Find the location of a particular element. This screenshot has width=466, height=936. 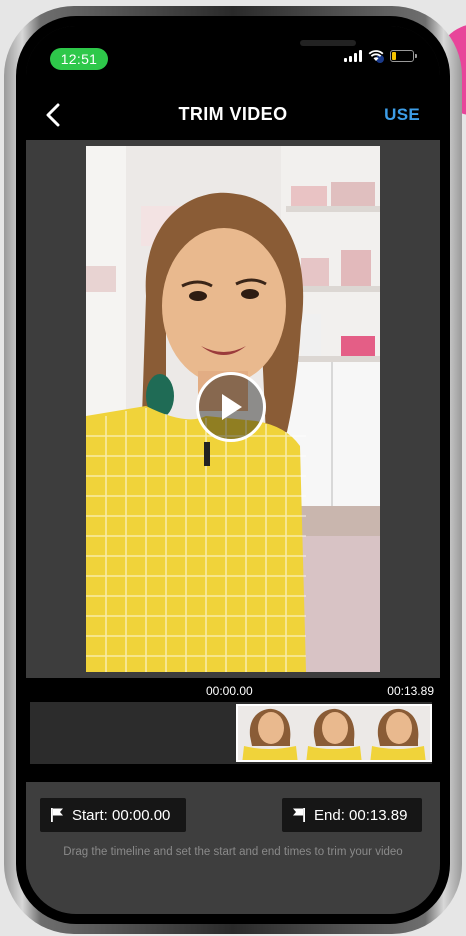

flag-end-icon is located at coordinates (299, 815).